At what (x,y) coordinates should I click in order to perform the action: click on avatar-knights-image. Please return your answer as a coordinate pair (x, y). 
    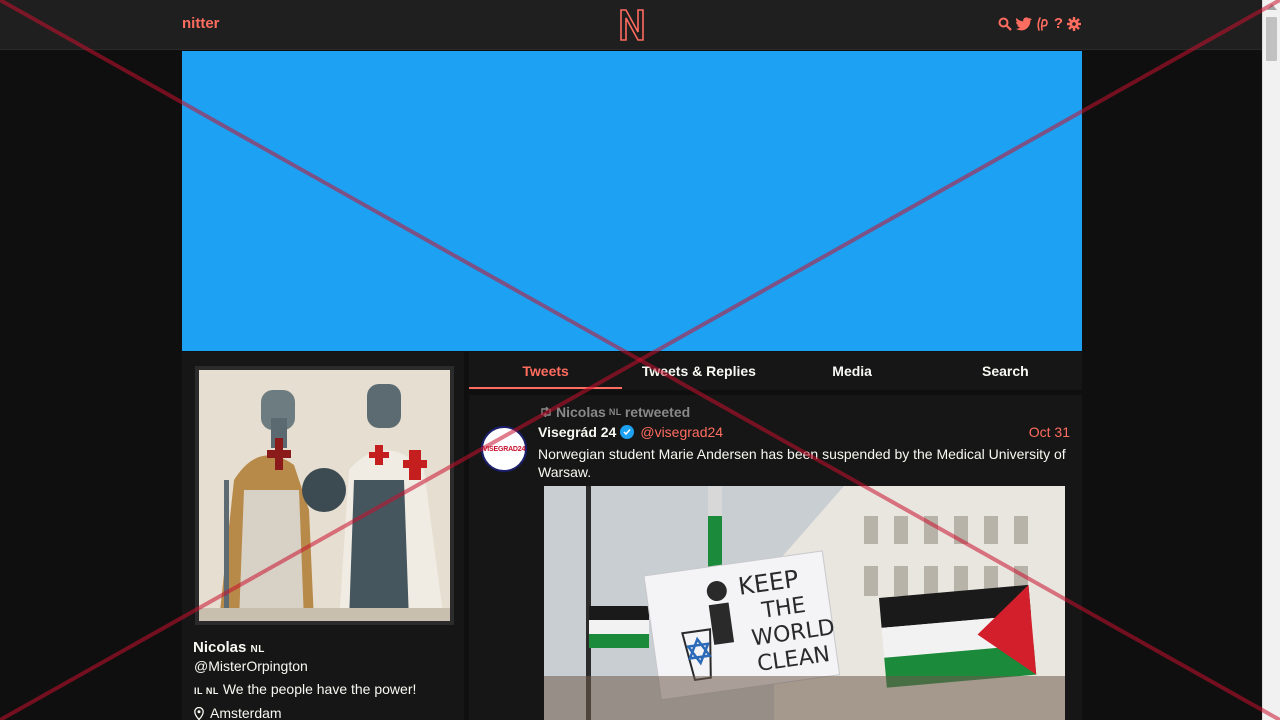
    Looking at the image, I should click on (324, 495).